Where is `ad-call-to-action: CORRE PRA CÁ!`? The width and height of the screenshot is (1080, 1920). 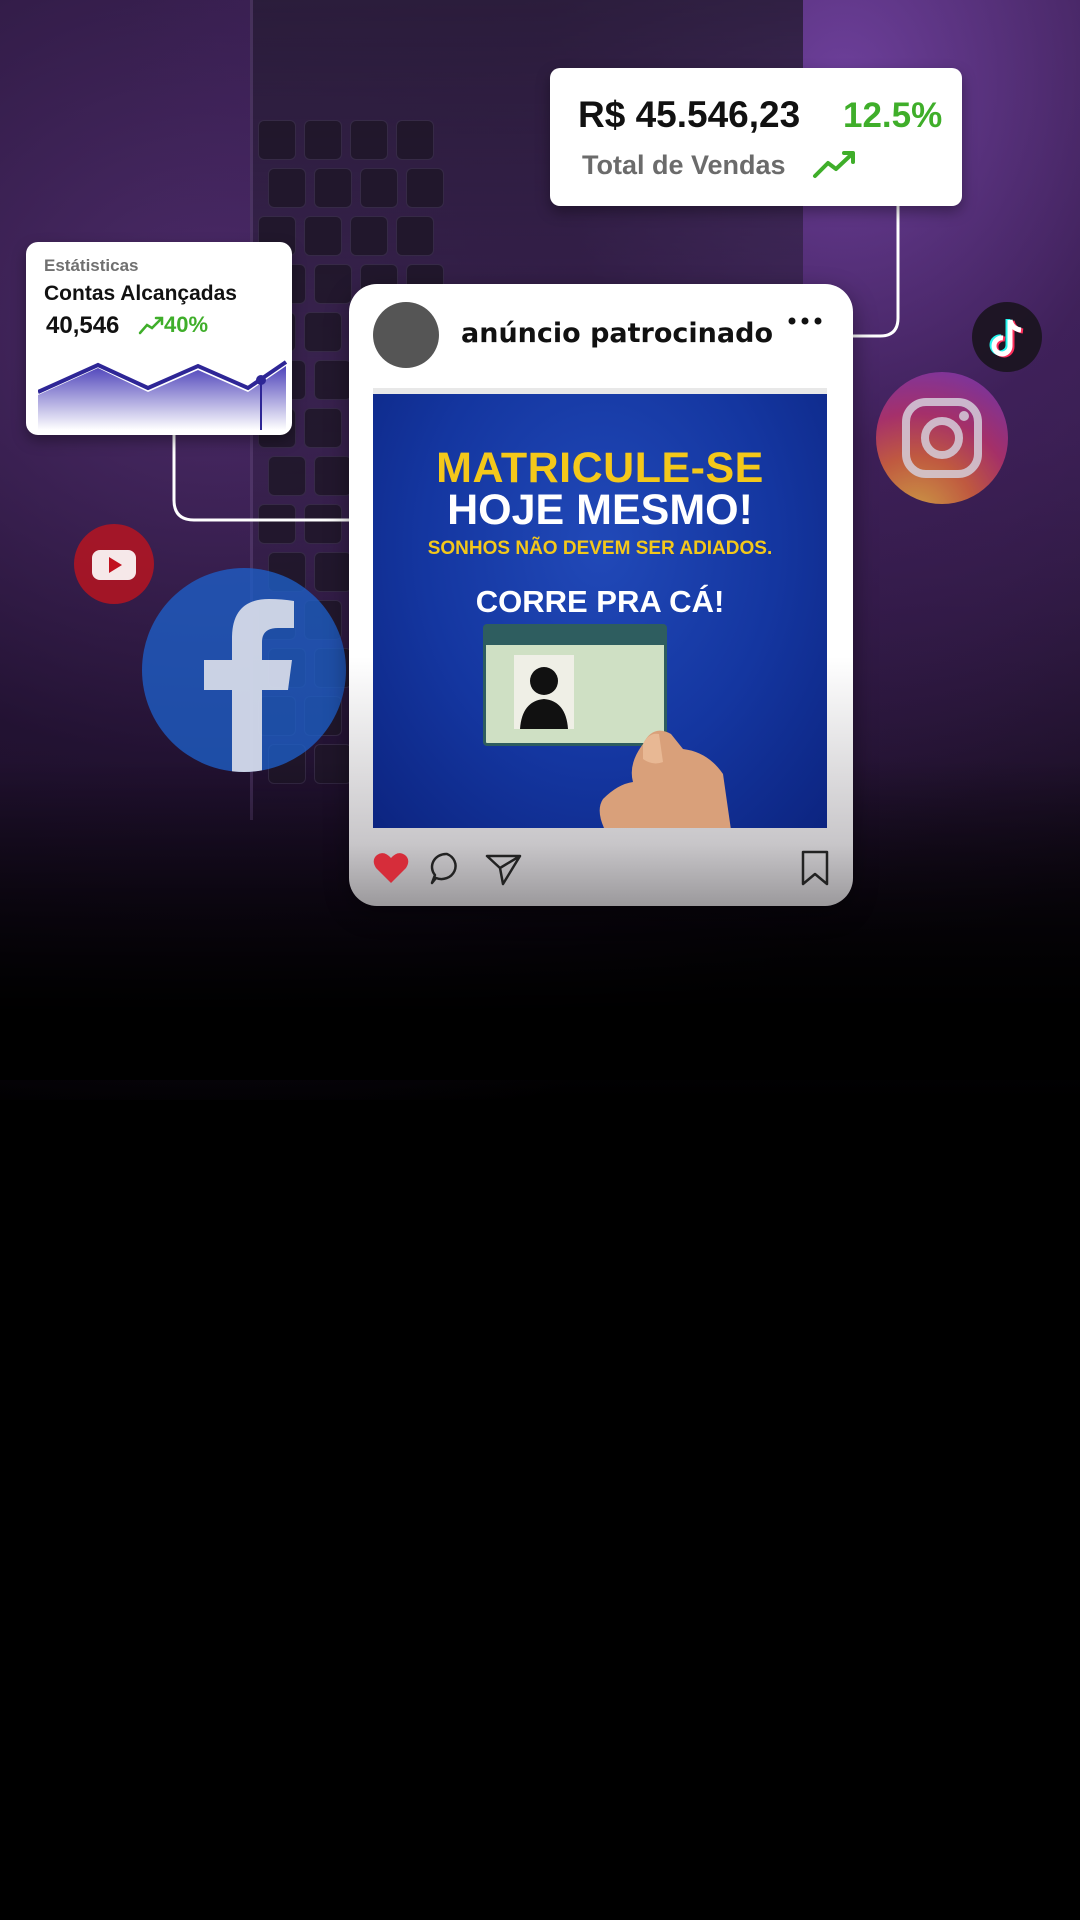
ad-call-to-action: CORRE PRA CÁ! is located at coordinates (600, 601).